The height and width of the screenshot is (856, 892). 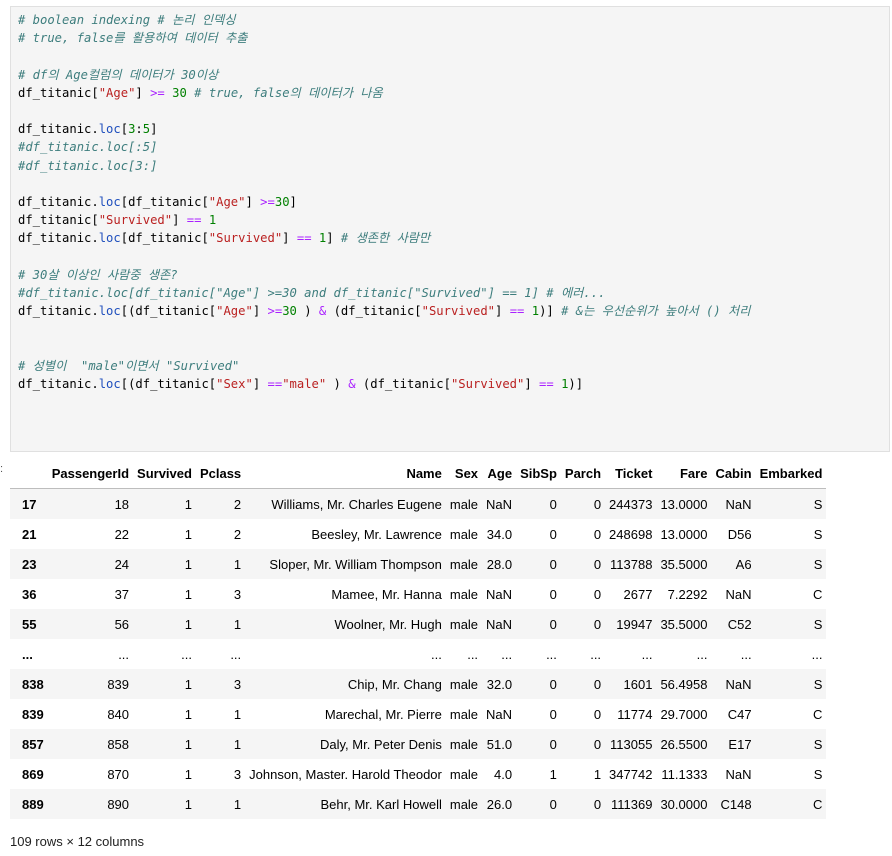 I want to click on table-cell: Johnson, Master. Harold Theodor, so click(x=345, y=774).